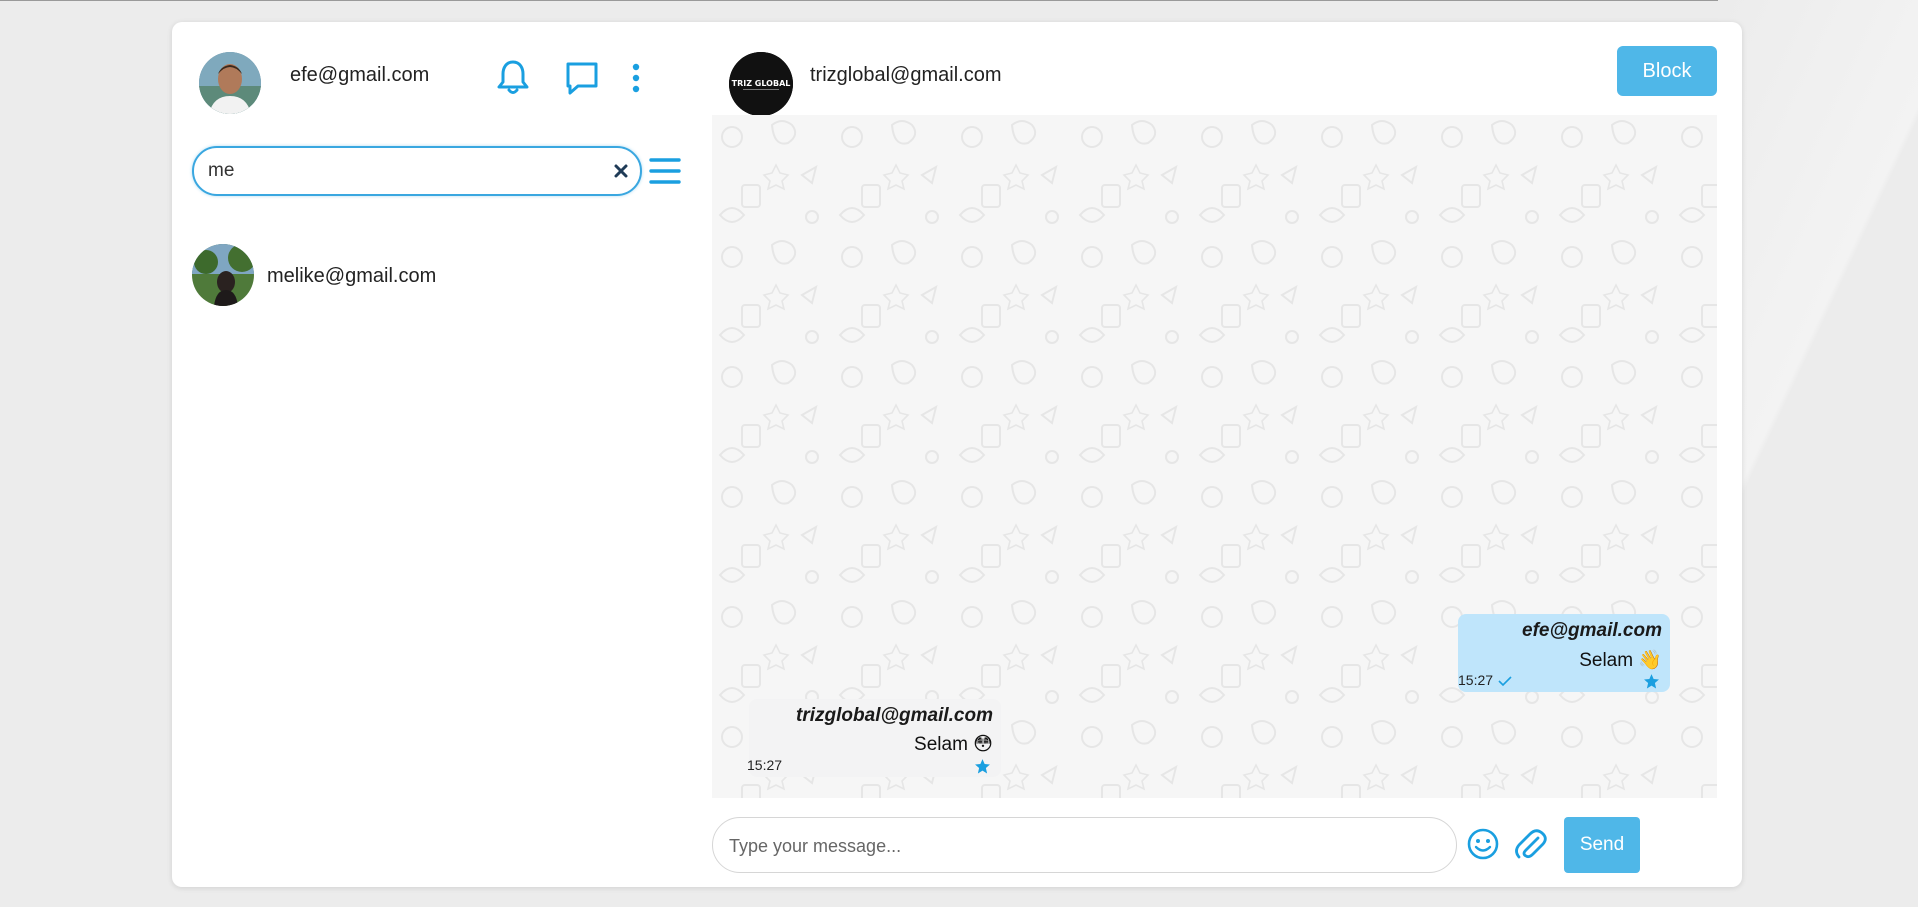 The height and width of the screenshot is (907, 1918). Describe the element at coordinates (223, 275) in the screenshot. I see `contact-avatar` at that location.